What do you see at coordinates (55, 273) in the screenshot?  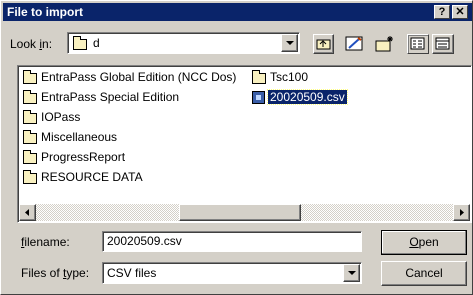 I see `file-type-label: Files of type:` at bounding box center [55, 273].